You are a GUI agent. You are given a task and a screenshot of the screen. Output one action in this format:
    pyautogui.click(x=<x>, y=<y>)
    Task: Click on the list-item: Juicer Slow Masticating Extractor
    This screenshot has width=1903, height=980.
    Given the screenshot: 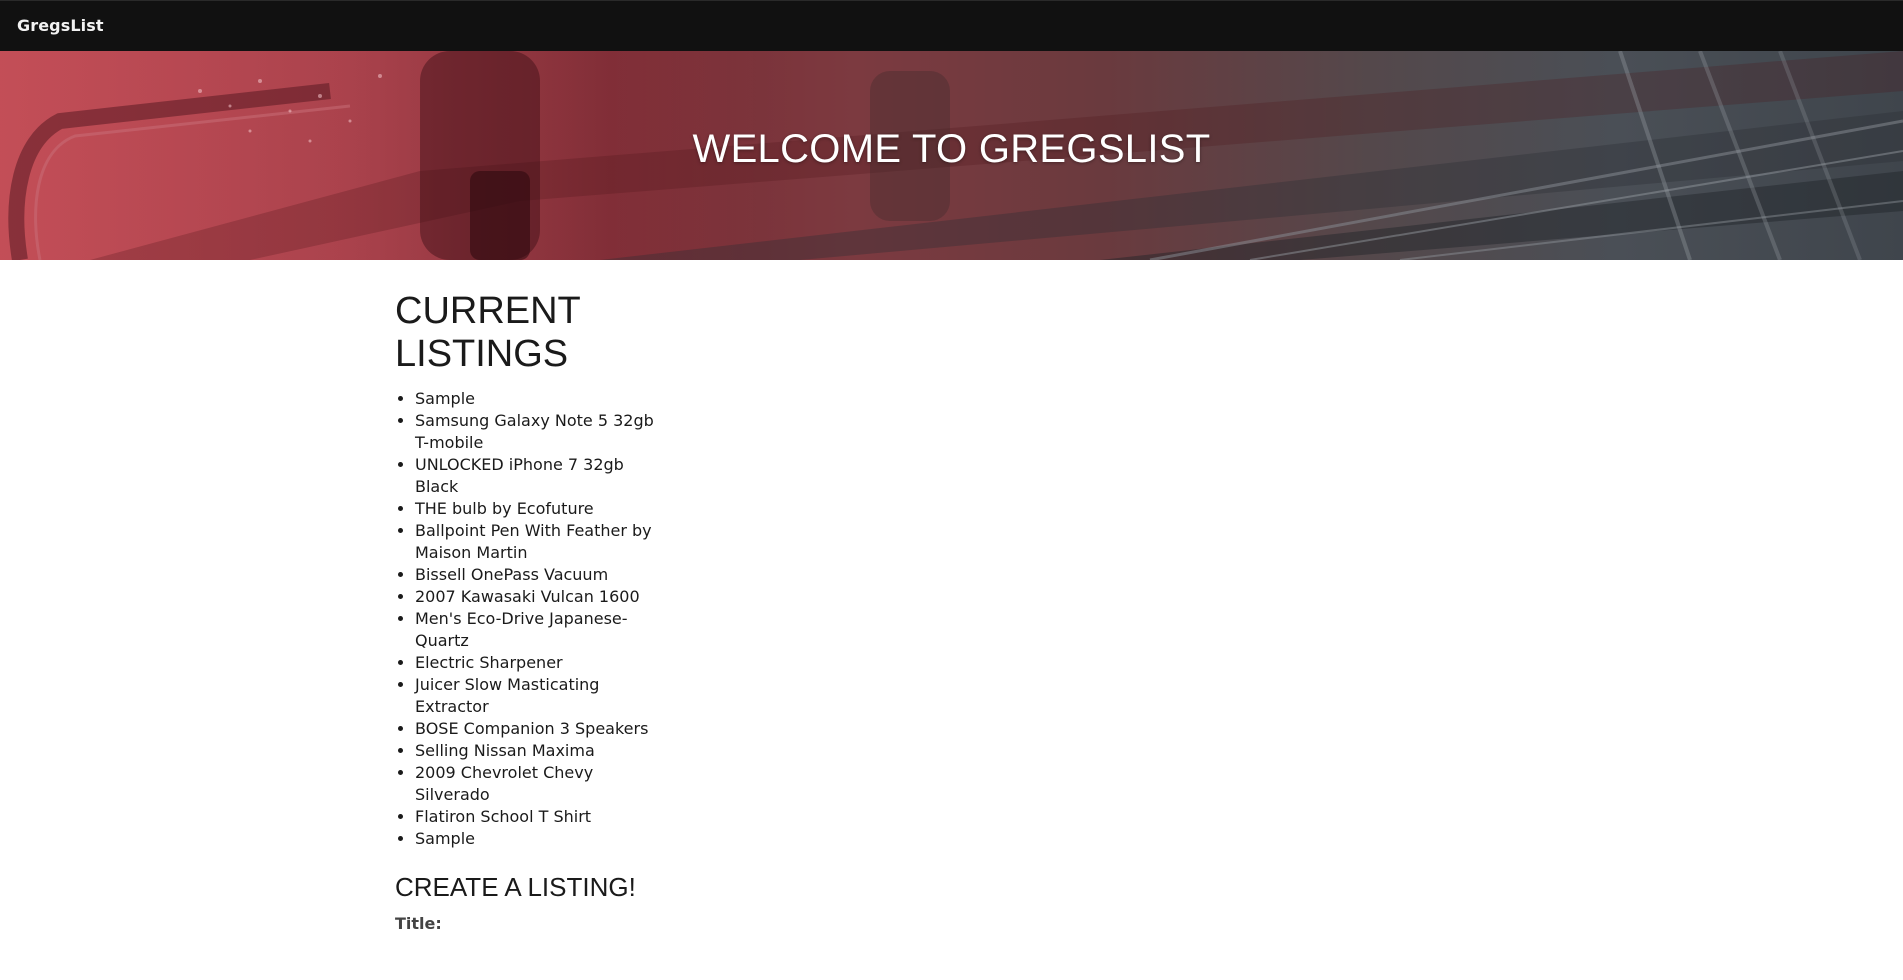 What is the action you would take?
    pyautogui.click(x=535, y=696)
    